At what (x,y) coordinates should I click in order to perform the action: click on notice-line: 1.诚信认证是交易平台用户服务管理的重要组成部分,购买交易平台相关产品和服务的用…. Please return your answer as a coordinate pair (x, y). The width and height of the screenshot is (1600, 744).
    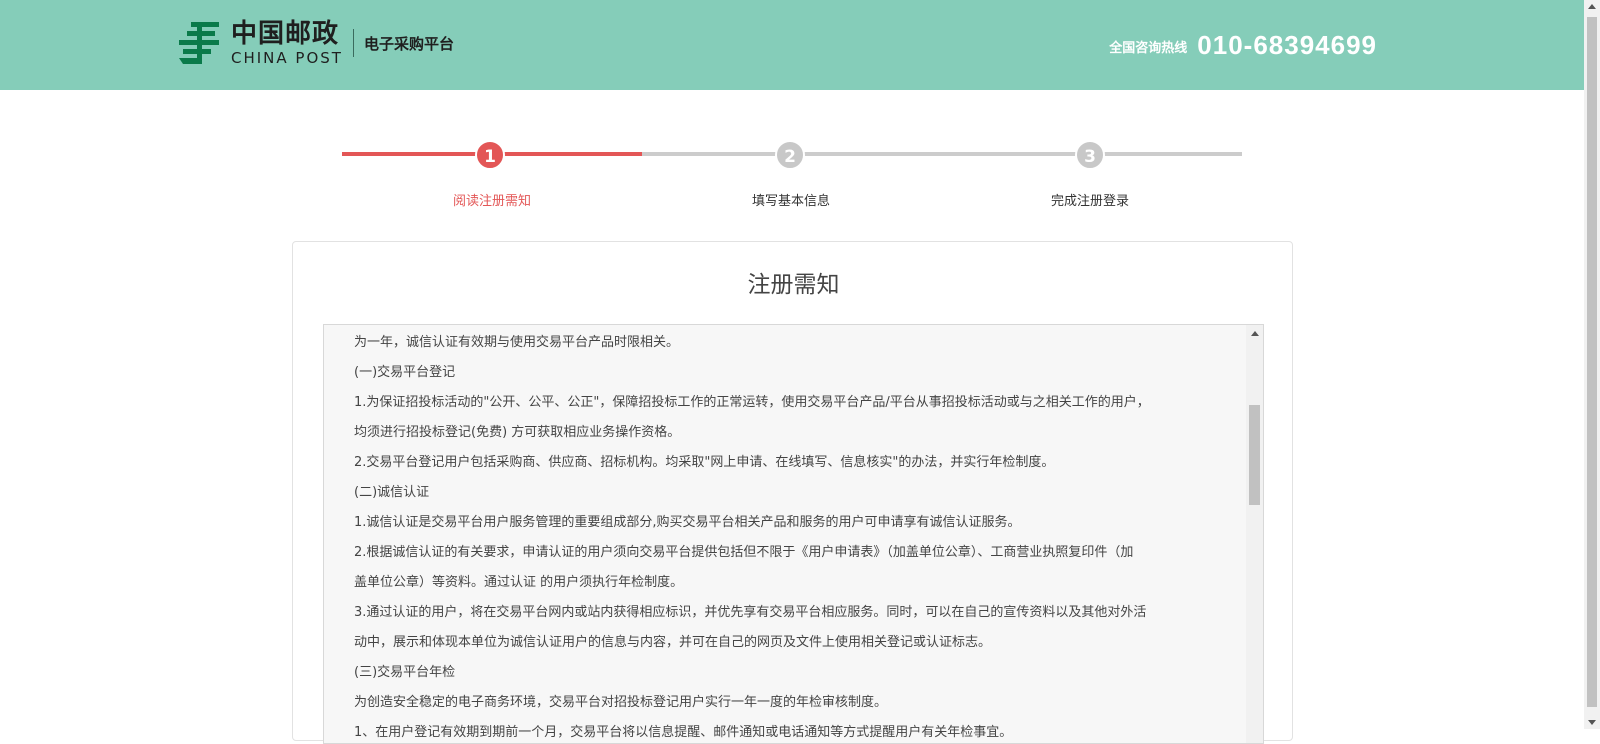
    Looking at the image, I should click on (687, 522).